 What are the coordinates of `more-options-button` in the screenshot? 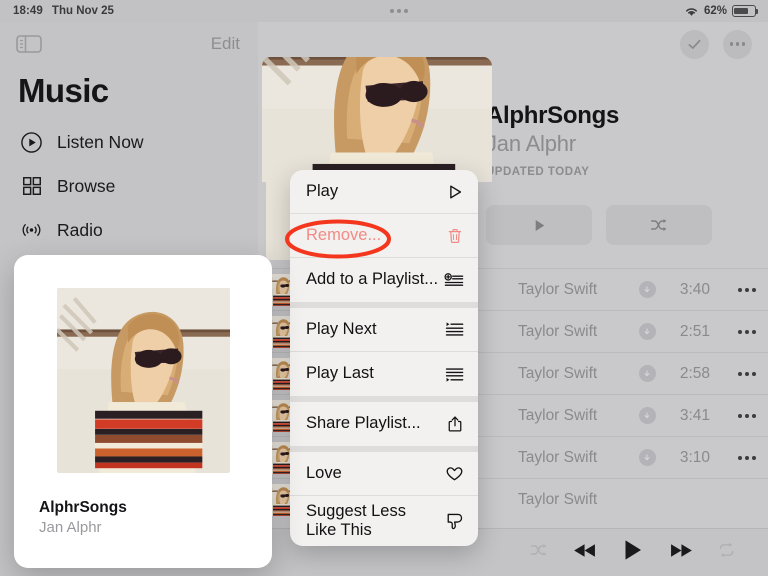 It's located at (737, 44).